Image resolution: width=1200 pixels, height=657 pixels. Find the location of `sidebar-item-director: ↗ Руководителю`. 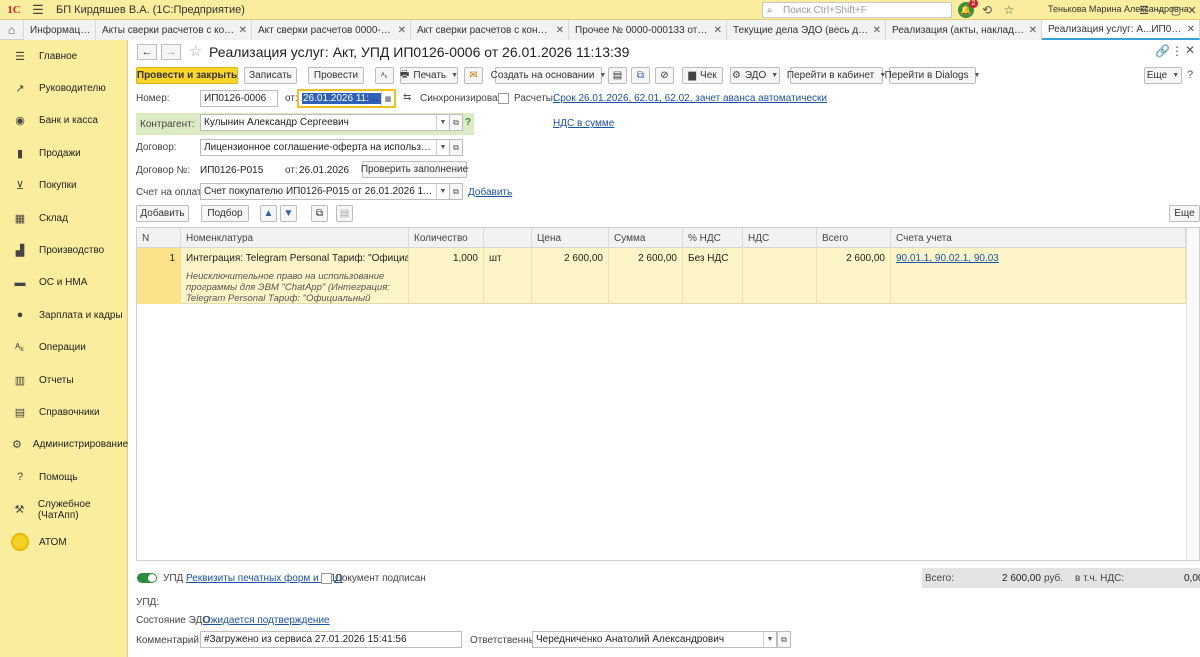

sidebar-item-director: ↗ Руководителю is located at coordinates (63, 88).